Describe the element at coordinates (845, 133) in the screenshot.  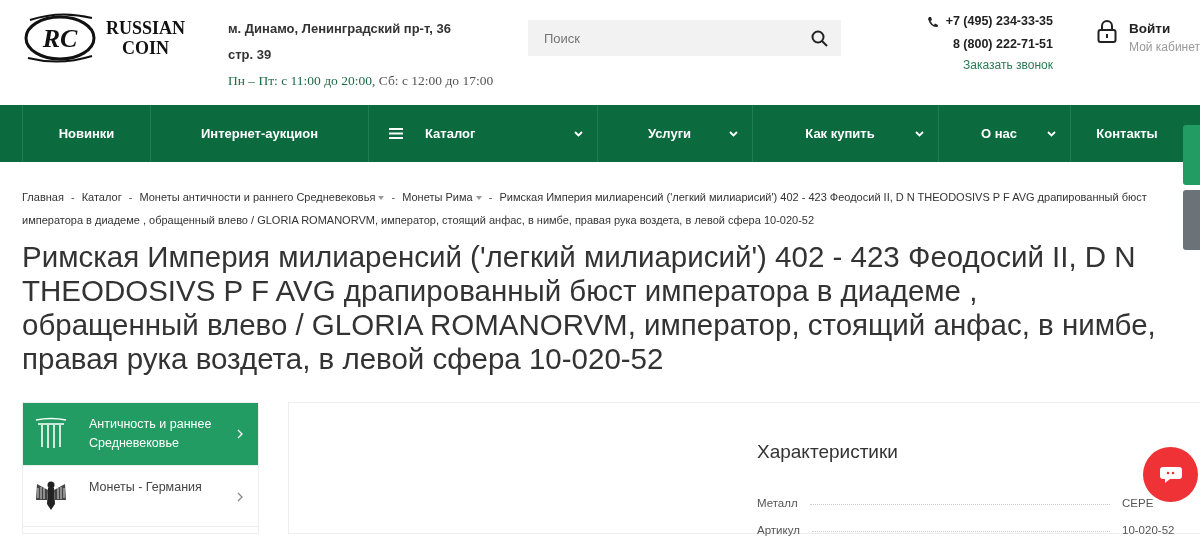
I see `nav-item: Как купить` at that location.